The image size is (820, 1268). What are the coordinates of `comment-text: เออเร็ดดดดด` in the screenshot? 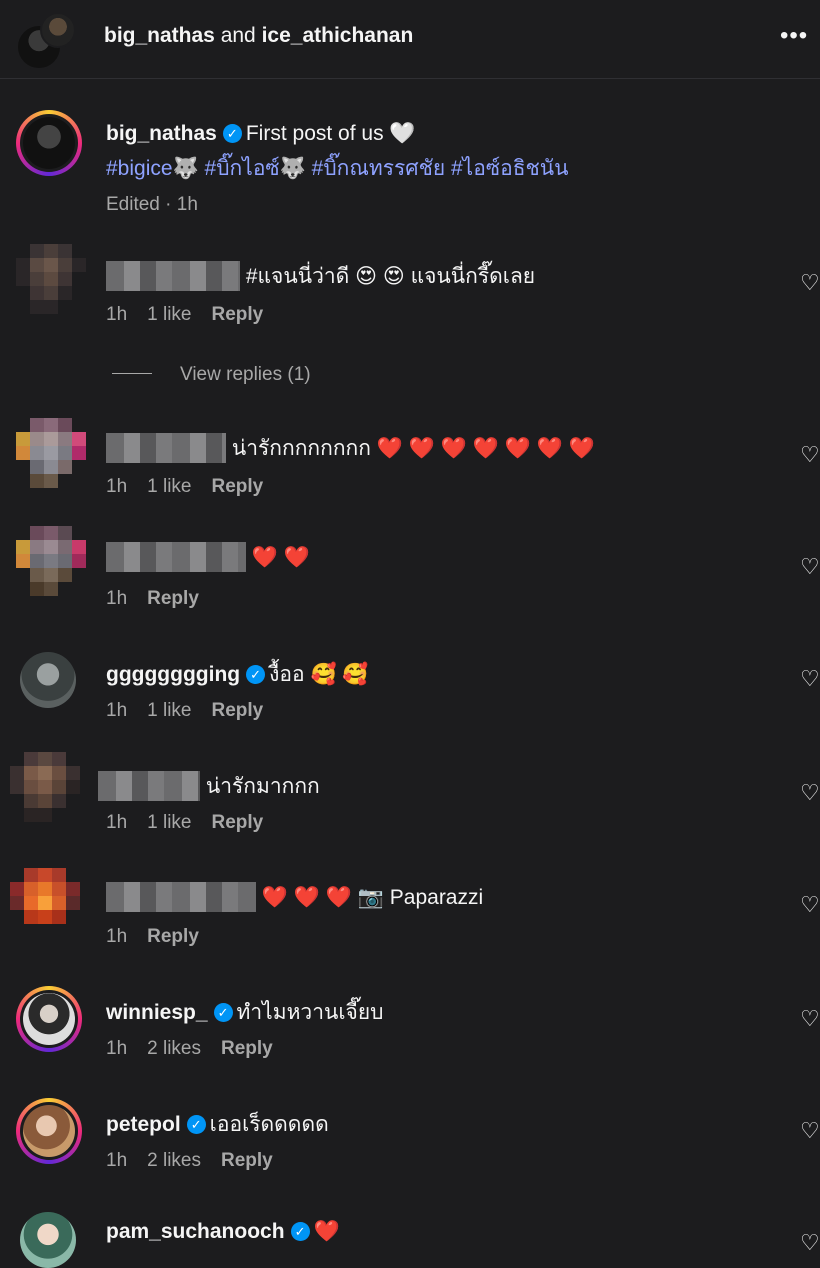 It's located at (269, 1124).